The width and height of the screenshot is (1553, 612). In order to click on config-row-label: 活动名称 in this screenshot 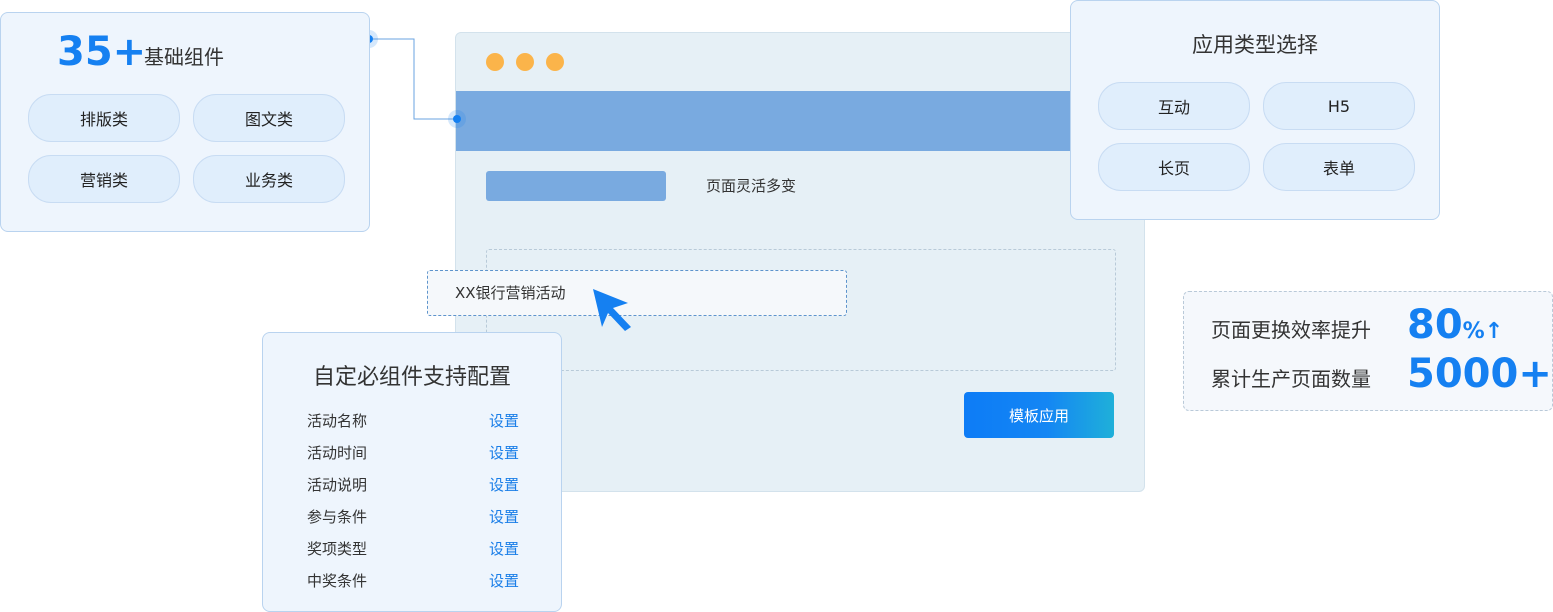, I will do `click(337, 421)`.